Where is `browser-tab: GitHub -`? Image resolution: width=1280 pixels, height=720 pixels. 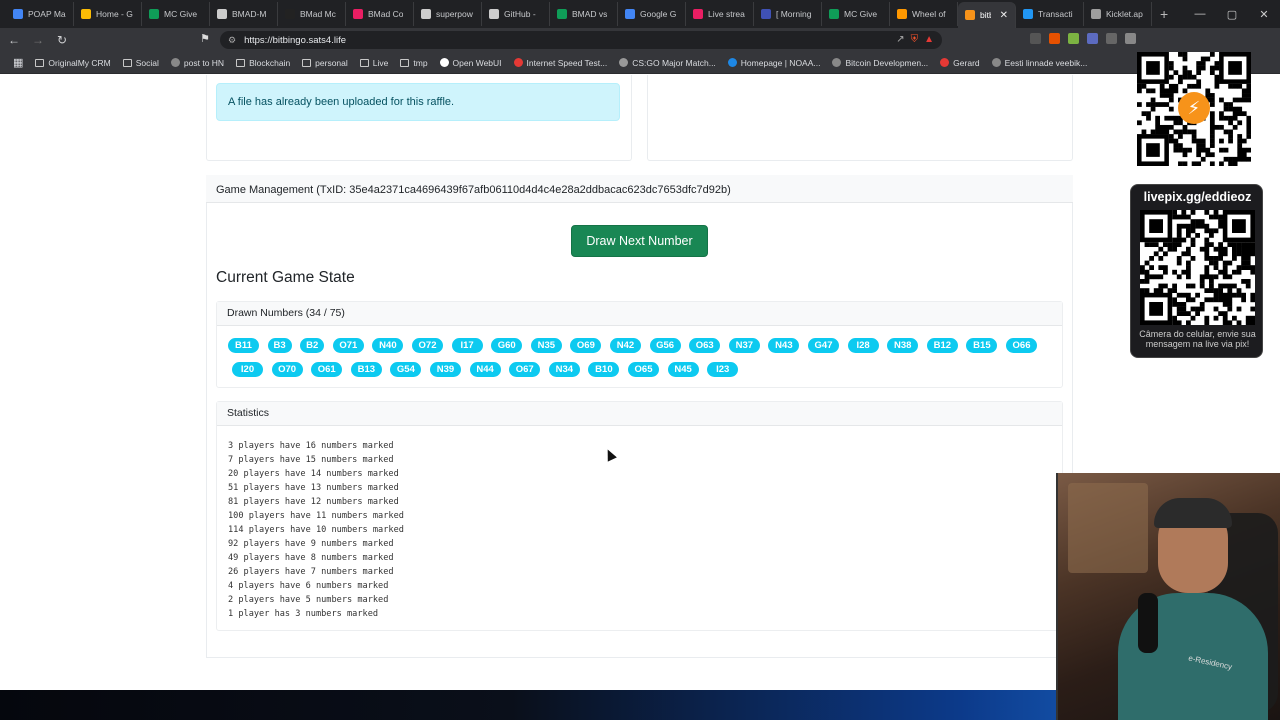 browser-tab: GitHub - is located at coordinates (516, 14).